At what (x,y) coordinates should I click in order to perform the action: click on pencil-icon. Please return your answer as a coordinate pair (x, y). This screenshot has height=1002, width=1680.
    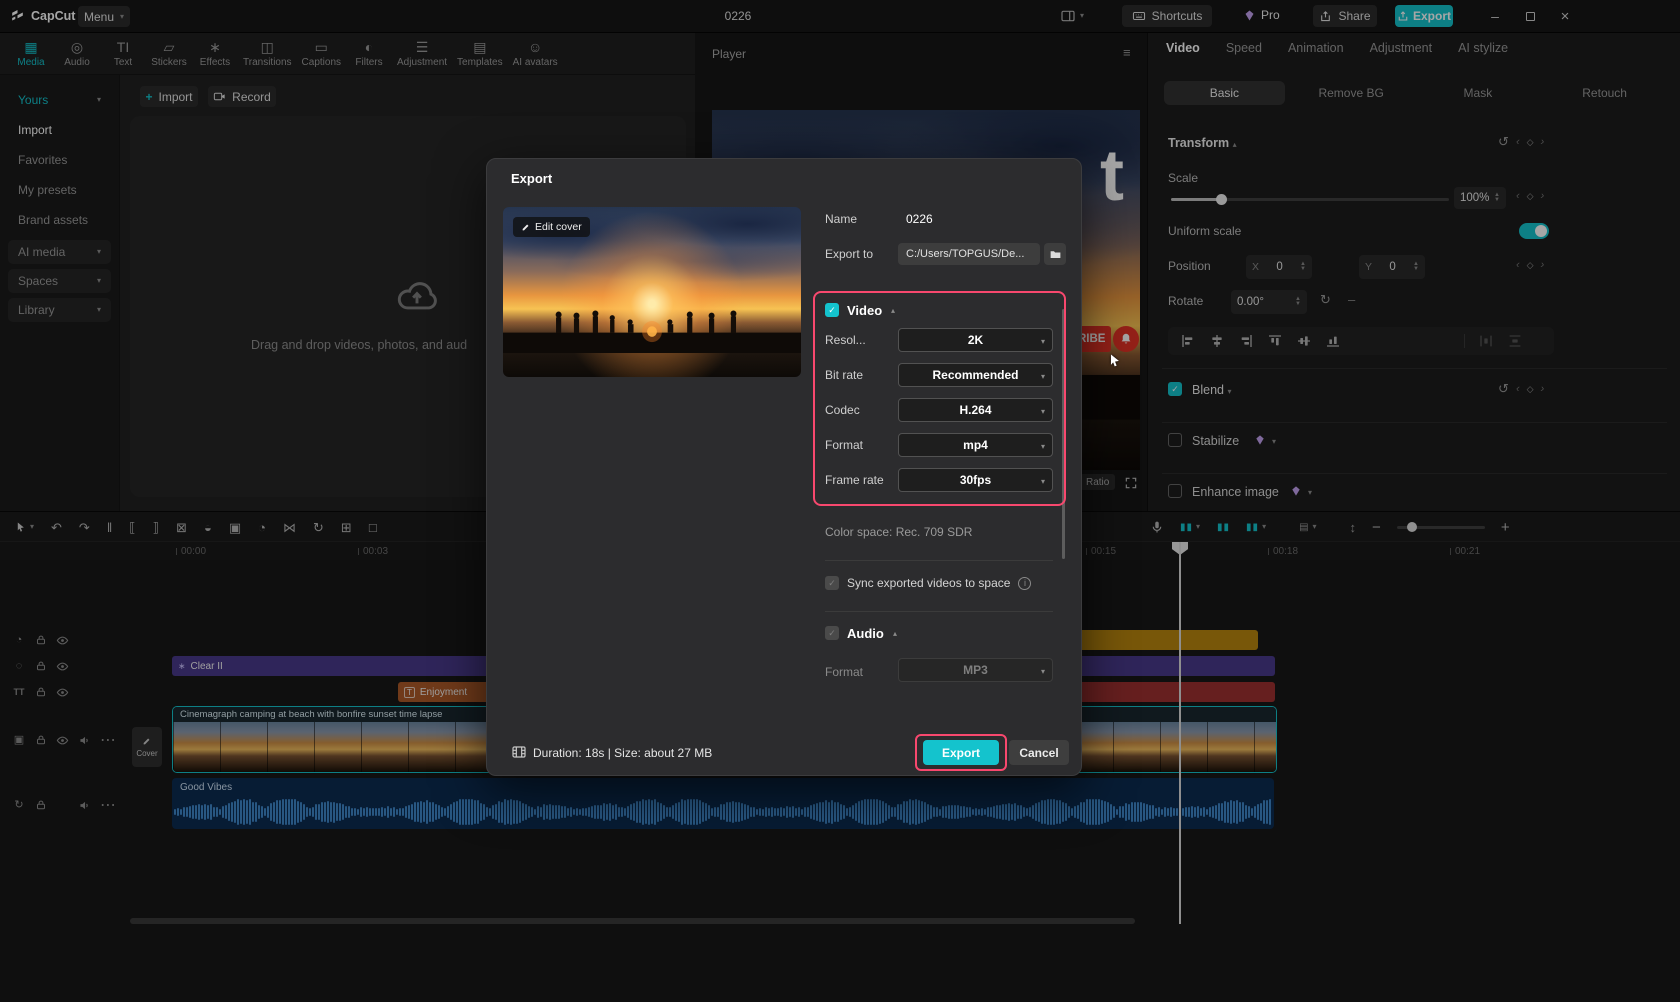
    Looking at the image, I should click on (526, 227).